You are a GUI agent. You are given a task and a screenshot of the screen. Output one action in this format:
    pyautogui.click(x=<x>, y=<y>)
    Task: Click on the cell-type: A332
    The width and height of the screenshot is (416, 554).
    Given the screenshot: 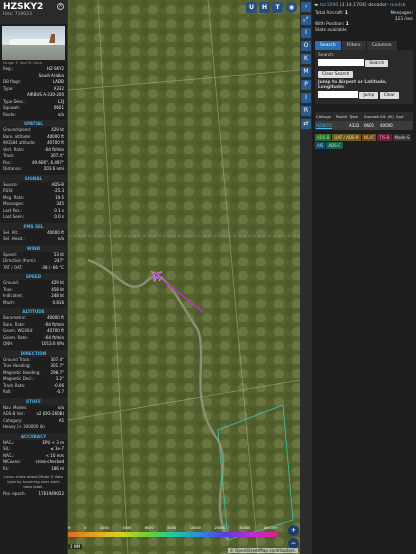 What is the action you would take?
    pyautogui.click(x=354, y=125)
    